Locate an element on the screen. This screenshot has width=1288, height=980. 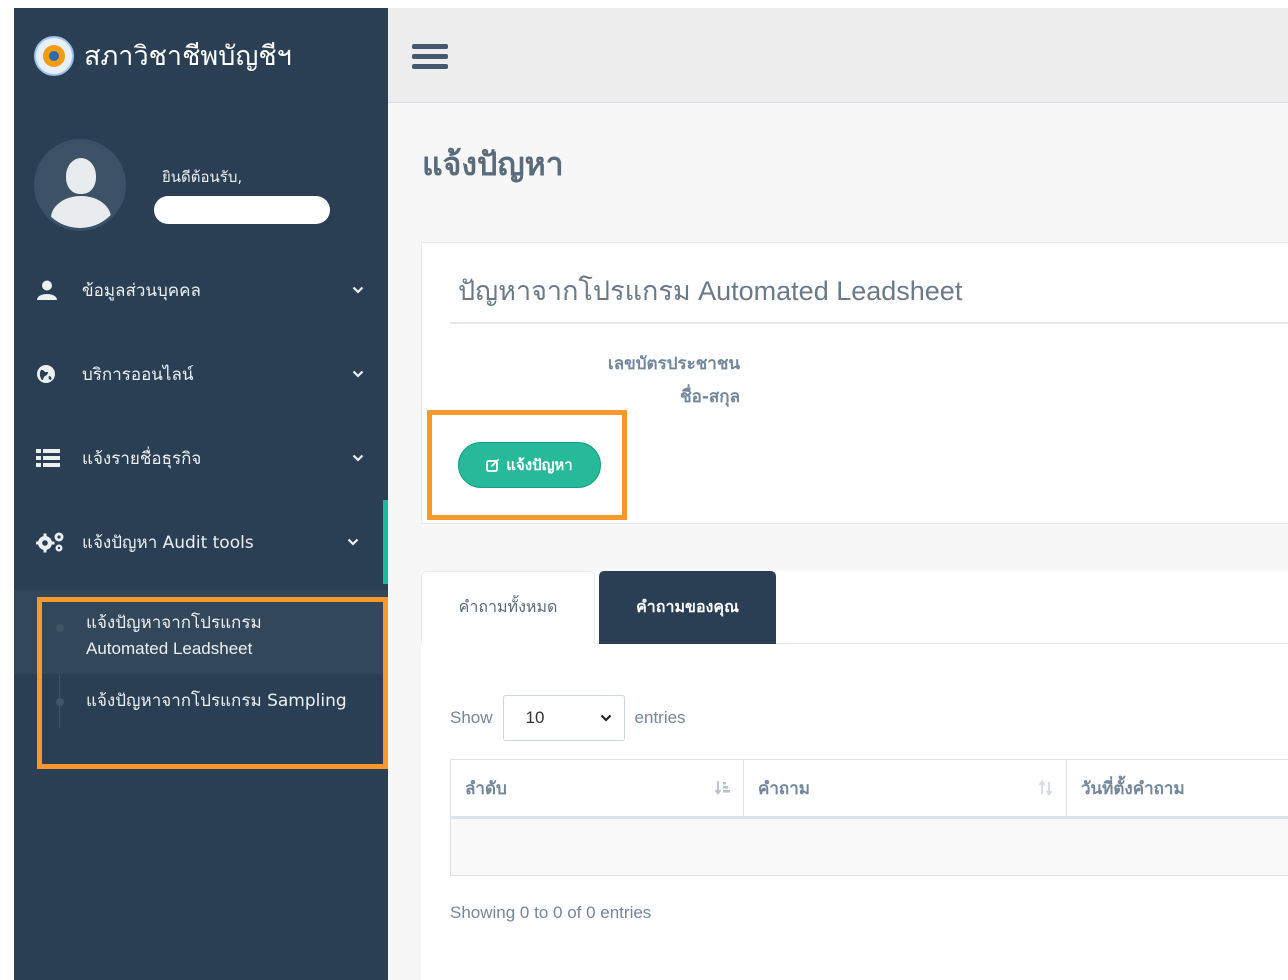
brand: สภาวิชาชีพบัญชีฯ is located at coordinates (201, 55).